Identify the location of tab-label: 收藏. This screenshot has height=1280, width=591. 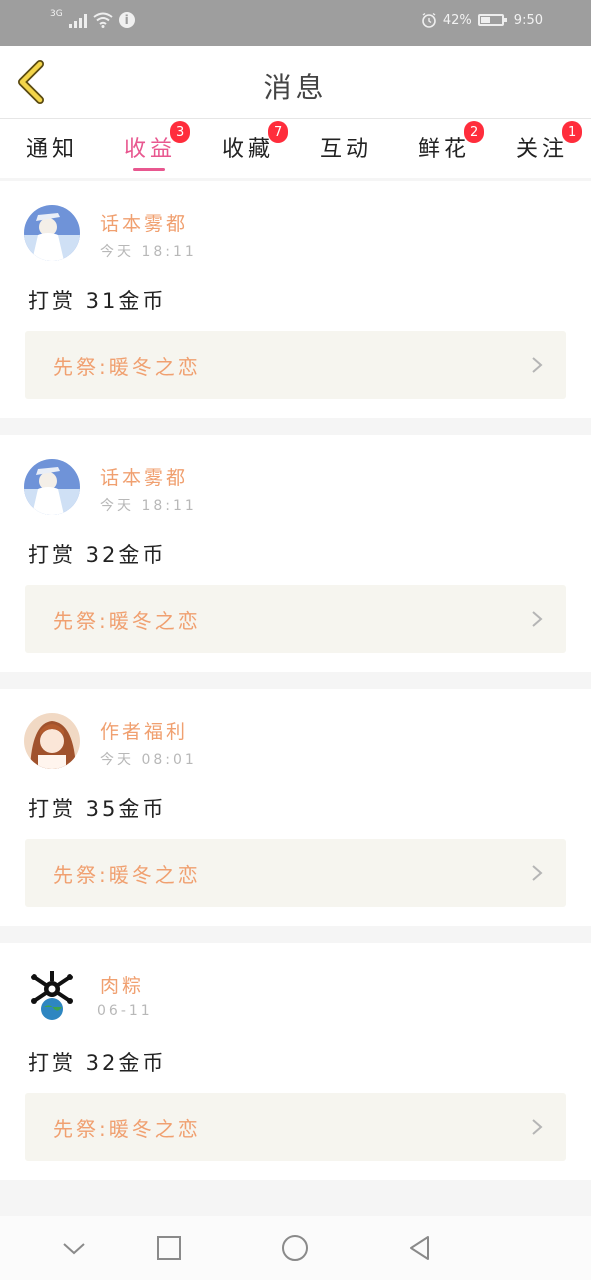
(248, 149).